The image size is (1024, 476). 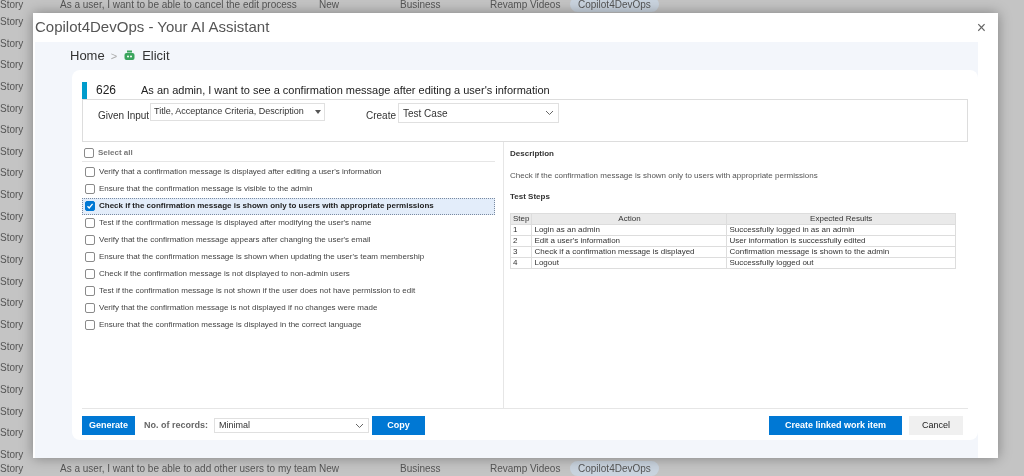 I want to click on test-case-row: Ensure that the confirmation message is shown when updating the user's team membership, so click(x=288, y=257).